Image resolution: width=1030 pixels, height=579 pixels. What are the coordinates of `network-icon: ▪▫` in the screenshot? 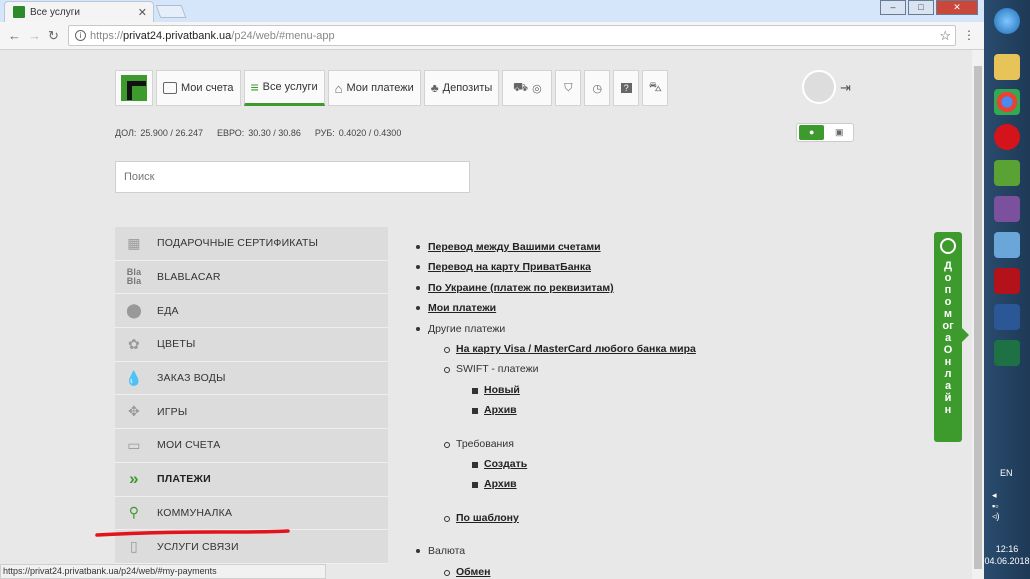 It's located at (995, 506).